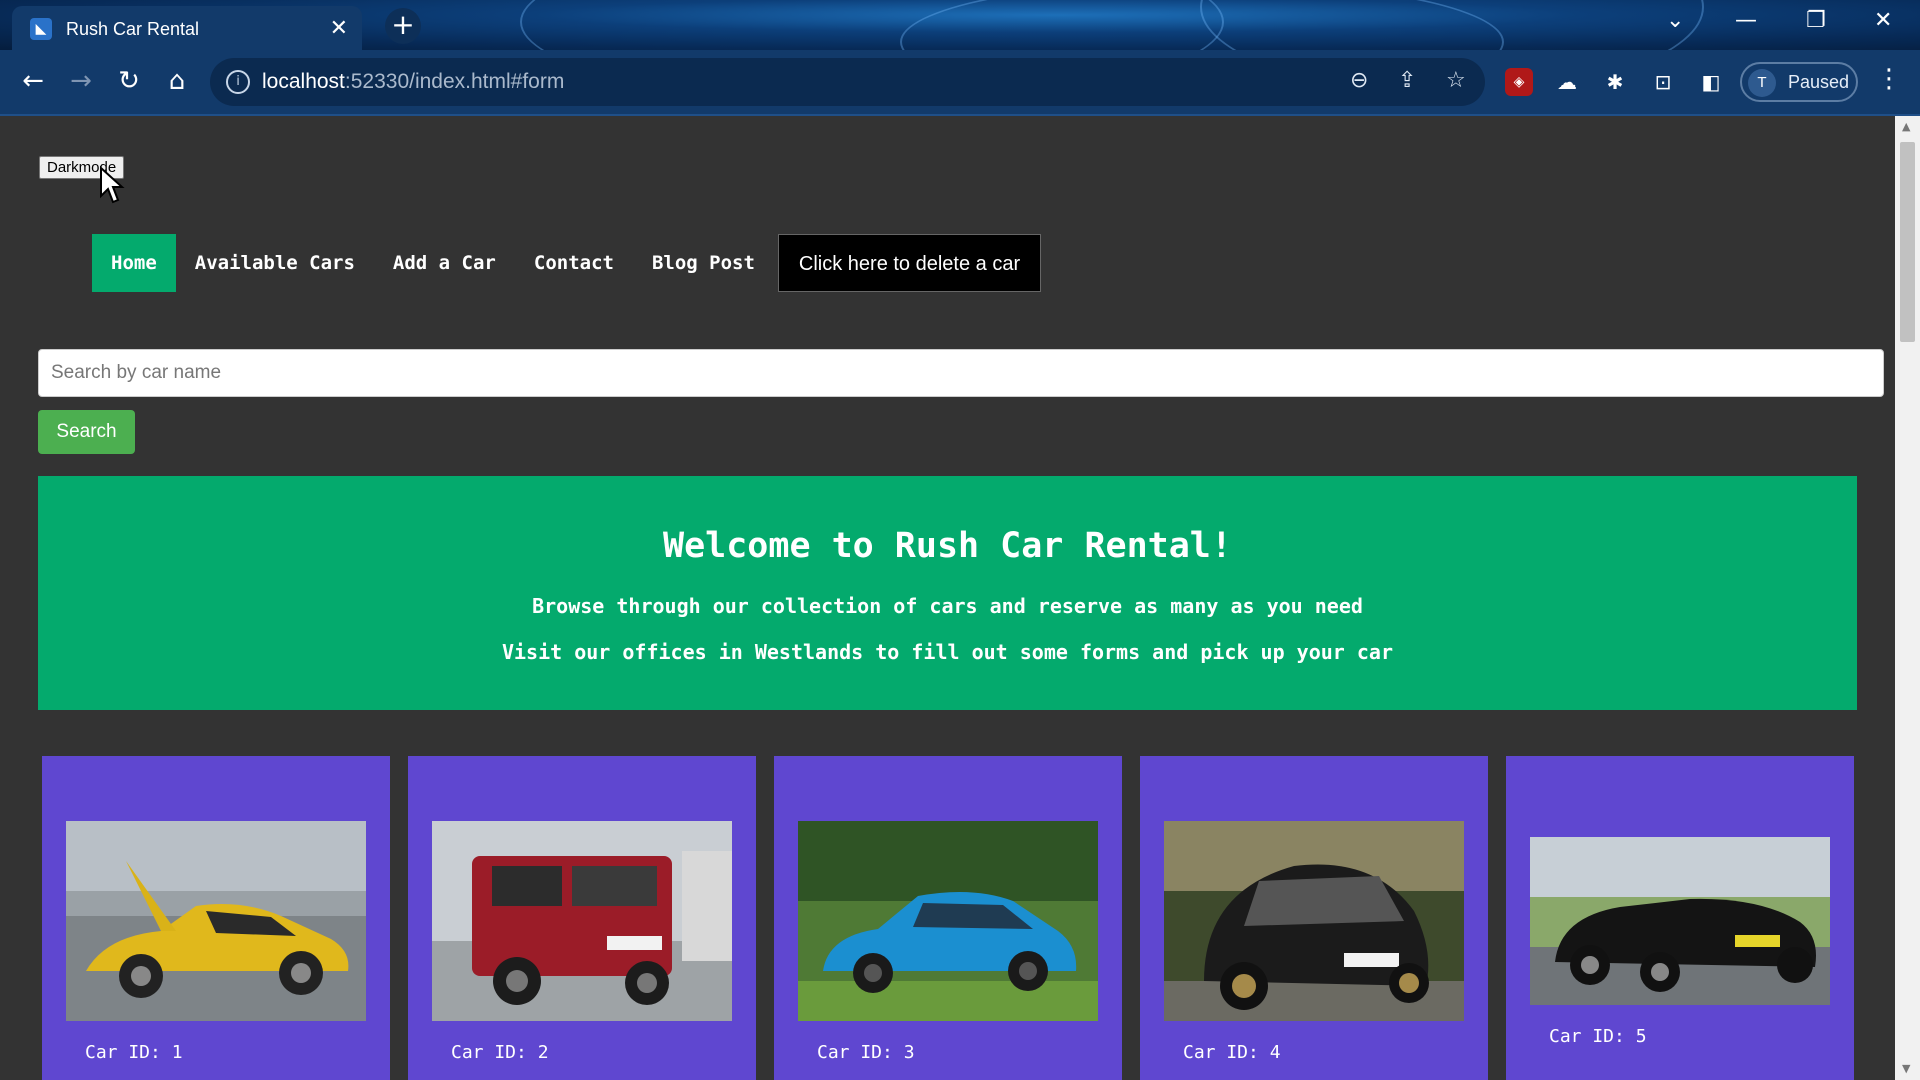 The image size is (1920, 1080). What do you see at coordinates (134, 1052) in the screenshot?
I see `car-id: Car ID: 1` at bounding box center [134, 1052].